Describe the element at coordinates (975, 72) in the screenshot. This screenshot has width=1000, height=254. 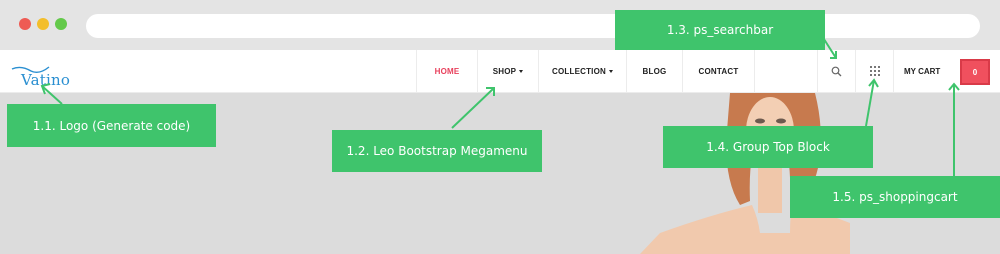
I see `cart-count-badge: 0` at that location.